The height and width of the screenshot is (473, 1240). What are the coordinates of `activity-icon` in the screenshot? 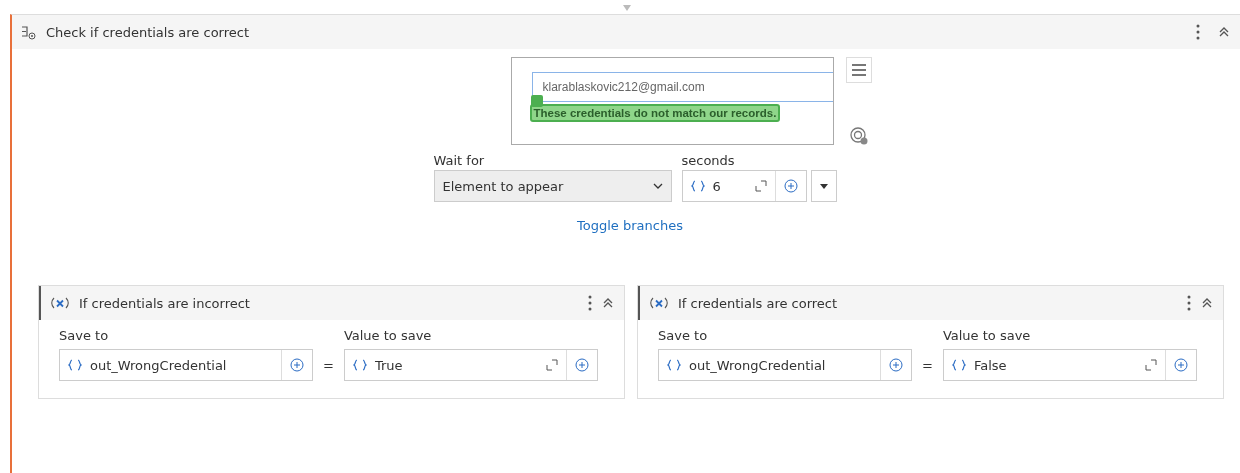 It's located at (28, 32).